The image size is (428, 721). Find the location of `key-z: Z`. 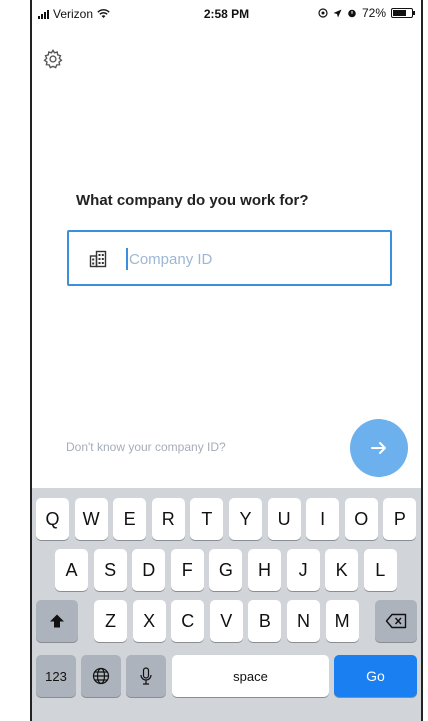

key-z: Z is located at coordinates (110, 621).